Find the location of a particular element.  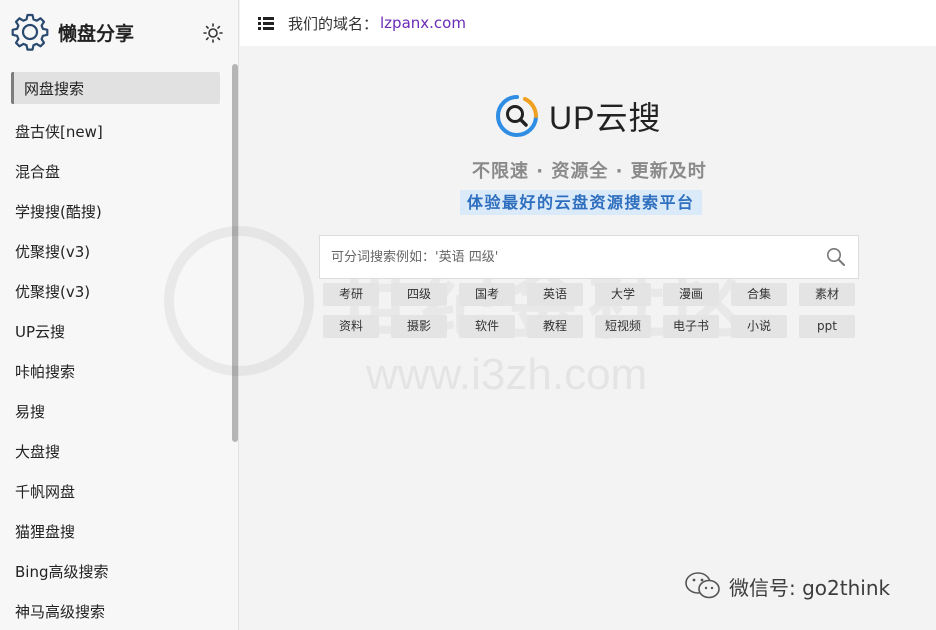

brand: 懒盘分享 is located at coordinates (72, 32).